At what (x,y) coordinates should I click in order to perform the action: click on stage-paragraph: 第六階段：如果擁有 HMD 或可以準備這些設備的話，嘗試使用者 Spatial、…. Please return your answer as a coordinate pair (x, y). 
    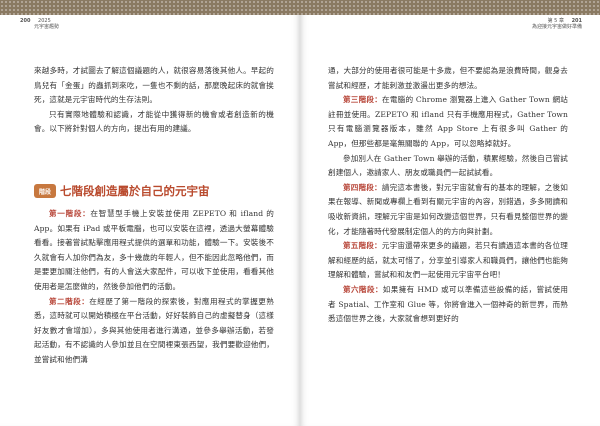
    Looking at the image, I should click on (448, 305).